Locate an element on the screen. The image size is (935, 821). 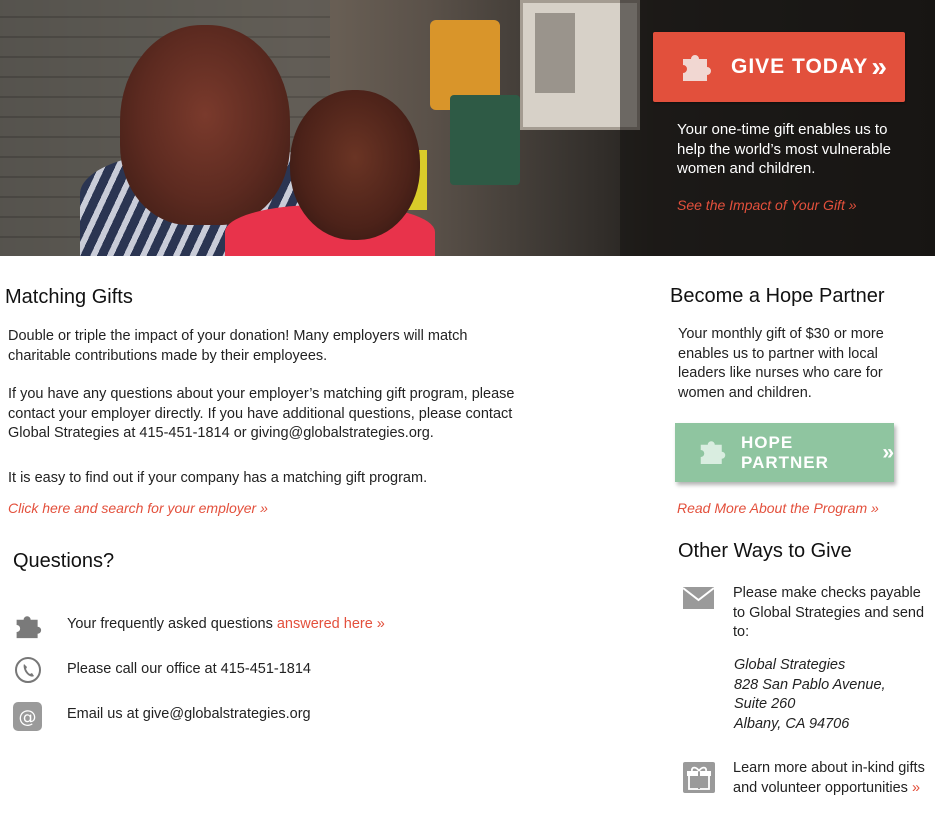
hope-partner-button: HOPE PARTNER » is located at coordinates (784, 452).